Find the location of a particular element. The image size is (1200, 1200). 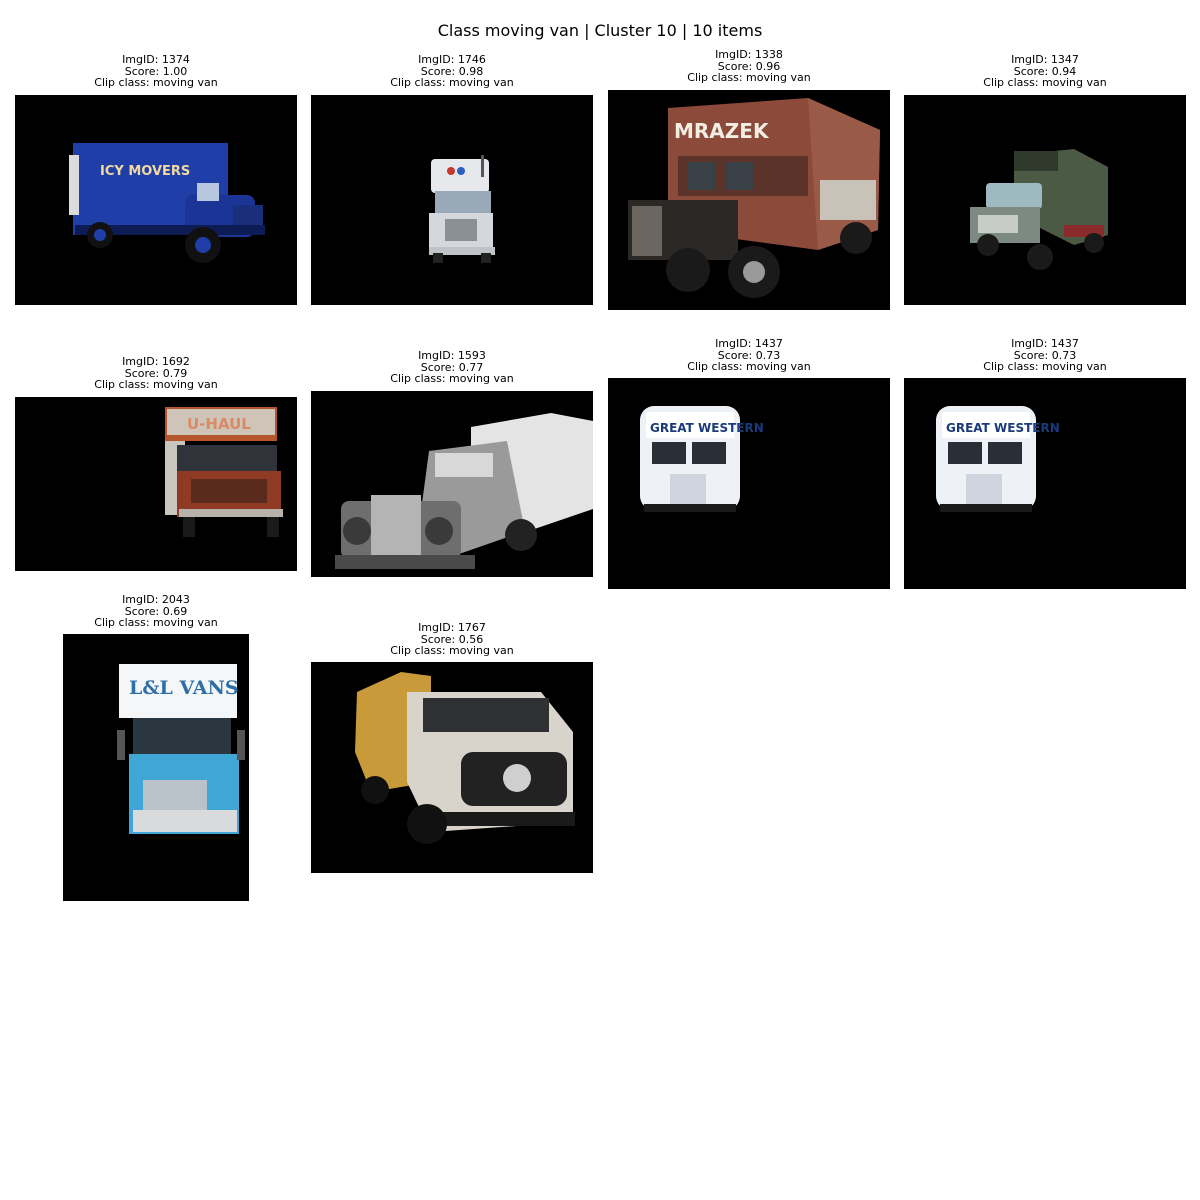

truck-box-text: L&L VANS is located at coordinates (184, 688).